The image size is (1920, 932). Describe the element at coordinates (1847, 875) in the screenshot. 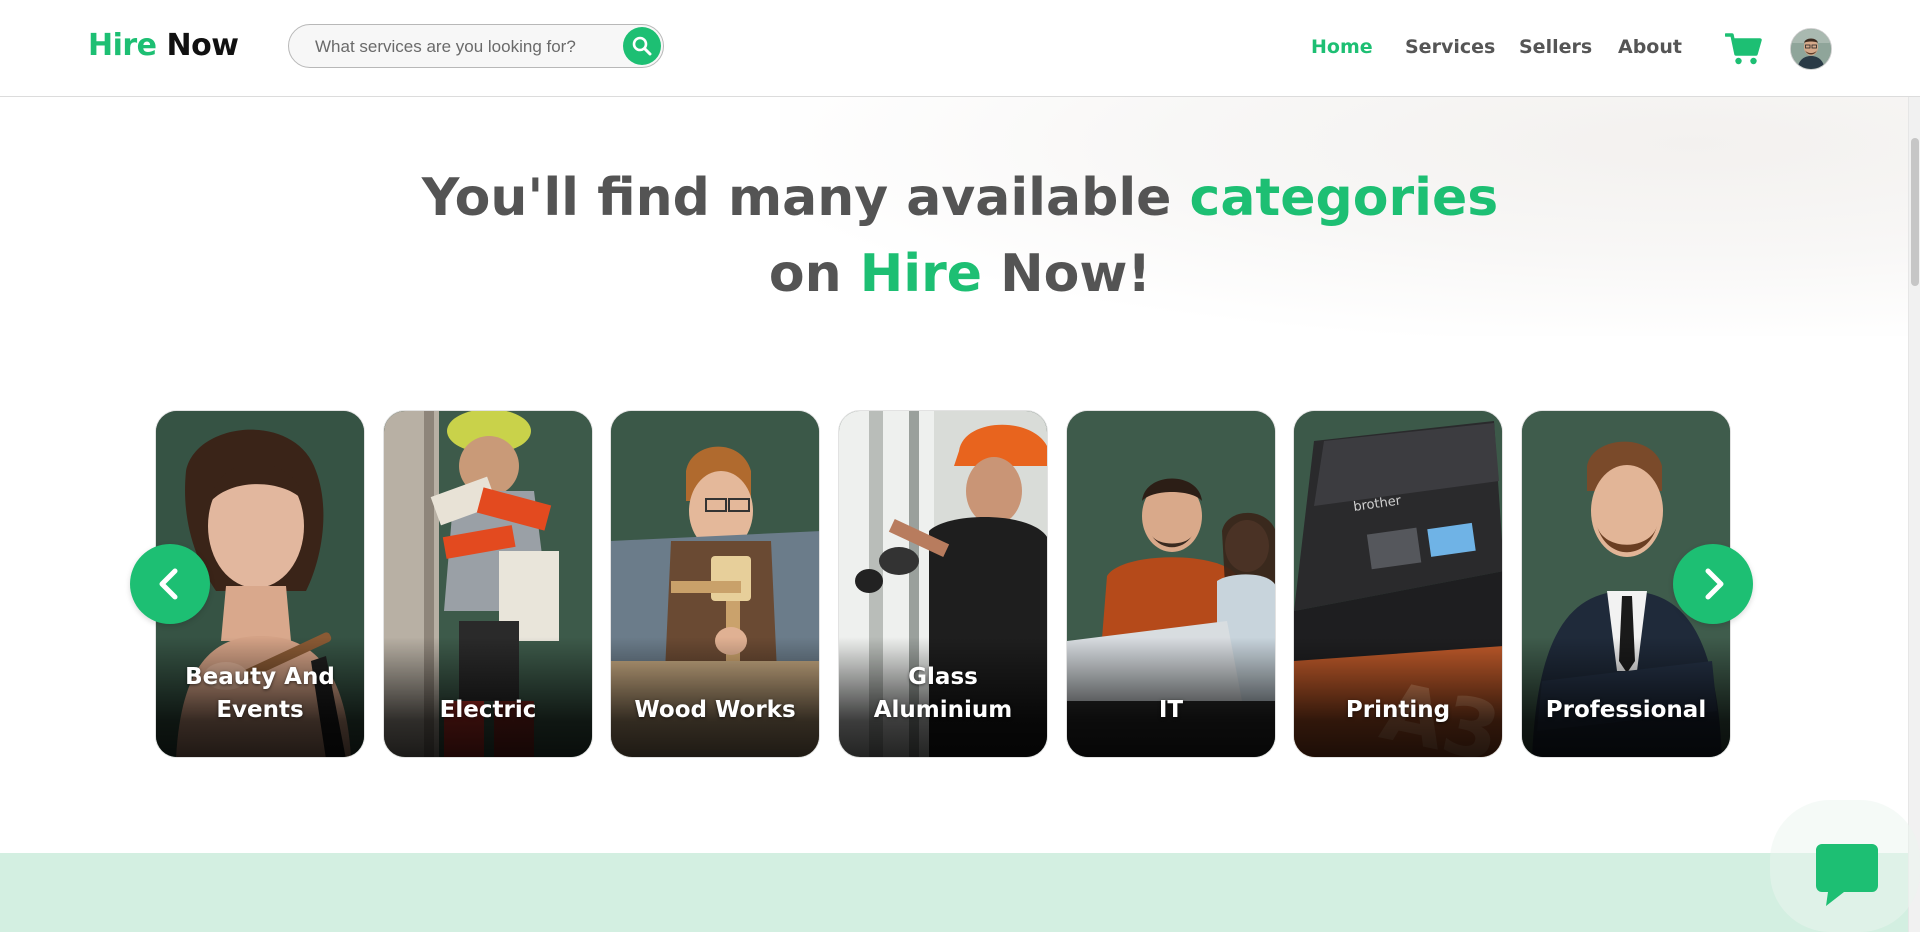

I see `chat-bubble-icon` at that location.